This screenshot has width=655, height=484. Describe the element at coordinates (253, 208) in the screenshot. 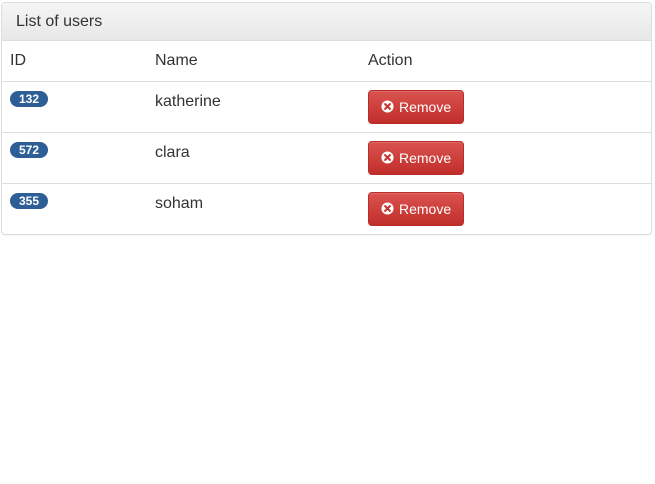

I see `name-cell: soham` at that location.